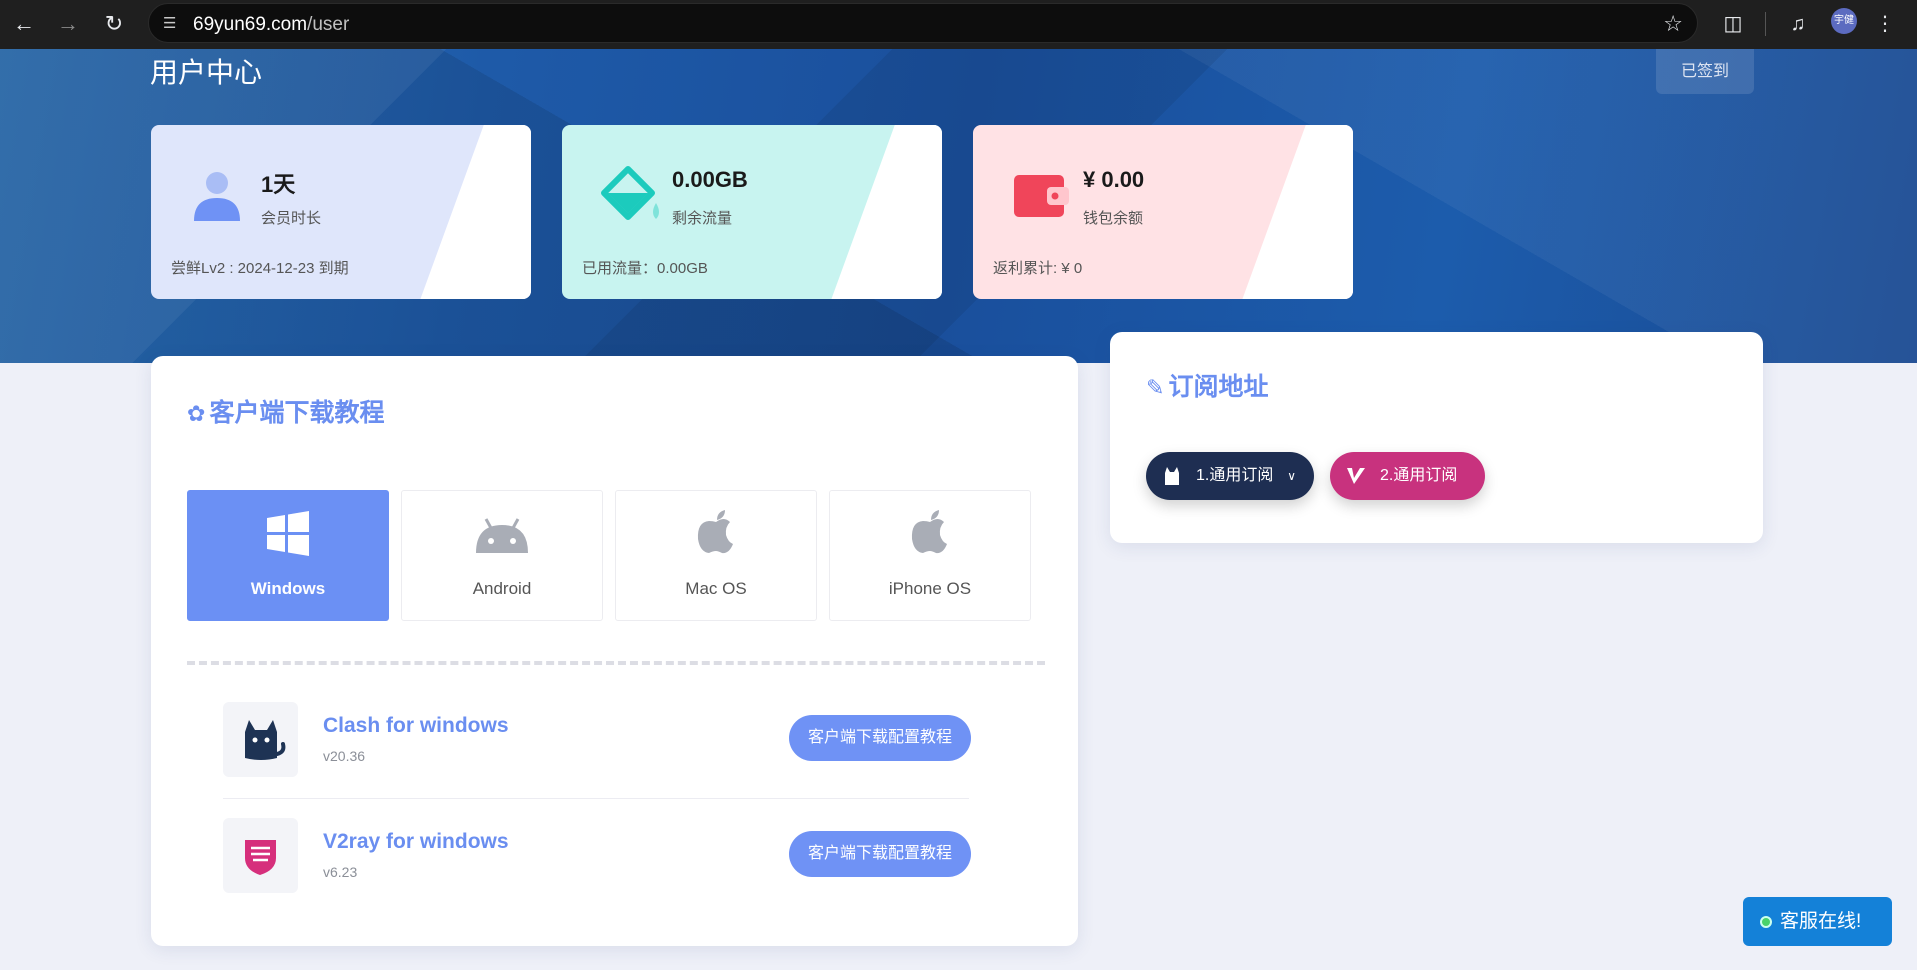 The height and width of the screenshot is (970, 1917). Describe the element at coordinates (260, 268) in the screenshot. I see `membership-expiry: 尝鲜Lv2 : 2024-12-23 到期` at that location.